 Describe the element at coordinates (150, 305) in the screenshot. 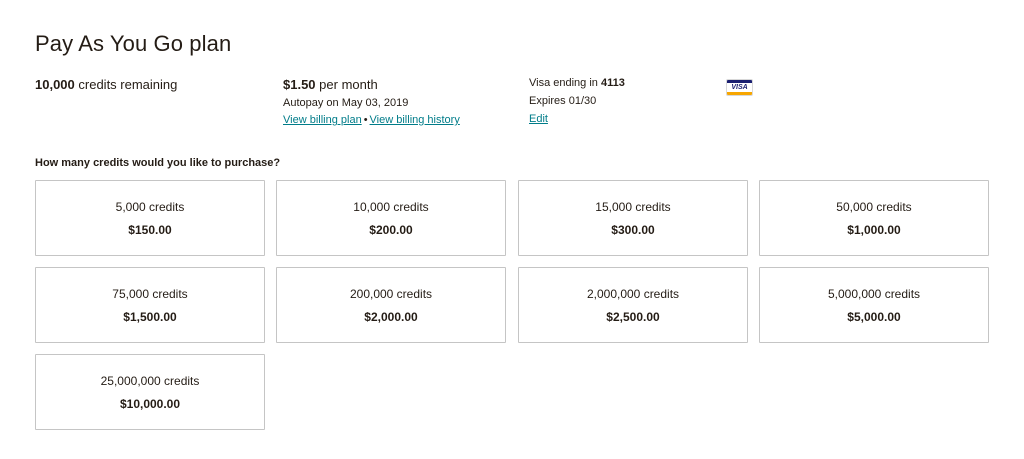

I see `credit-option-75000: 75,000 credits $1,500.00` at that location.